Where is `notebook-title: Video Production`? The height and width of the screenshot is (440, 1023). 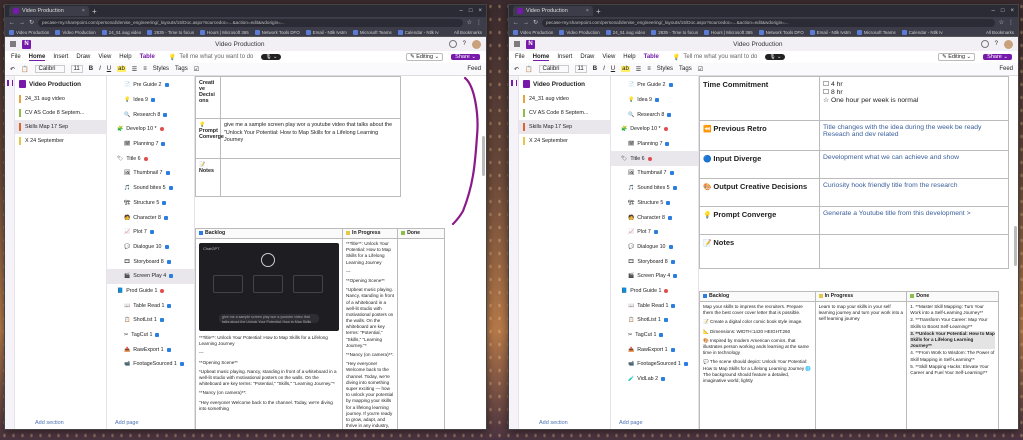 notebook-title: Video Production is located at coordinates (564, 84).